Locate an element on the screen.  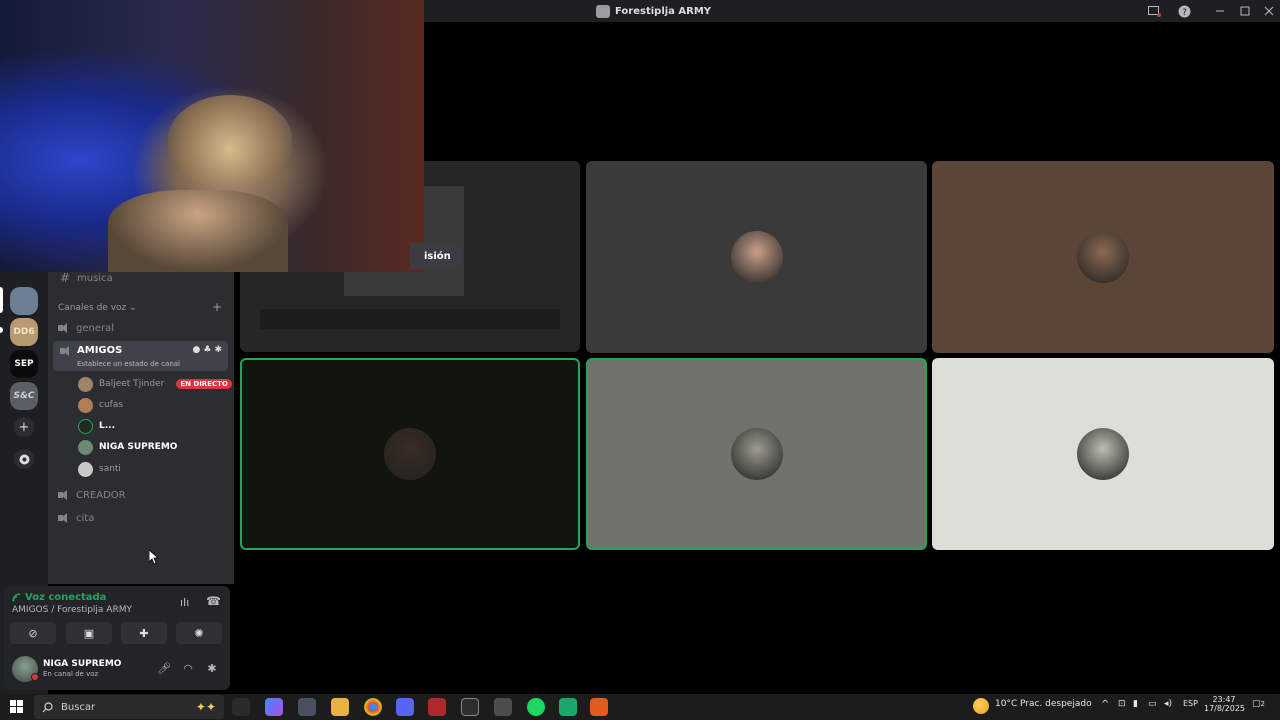
camera-off-icon: ⊘ is located at coordinates (33, 633).